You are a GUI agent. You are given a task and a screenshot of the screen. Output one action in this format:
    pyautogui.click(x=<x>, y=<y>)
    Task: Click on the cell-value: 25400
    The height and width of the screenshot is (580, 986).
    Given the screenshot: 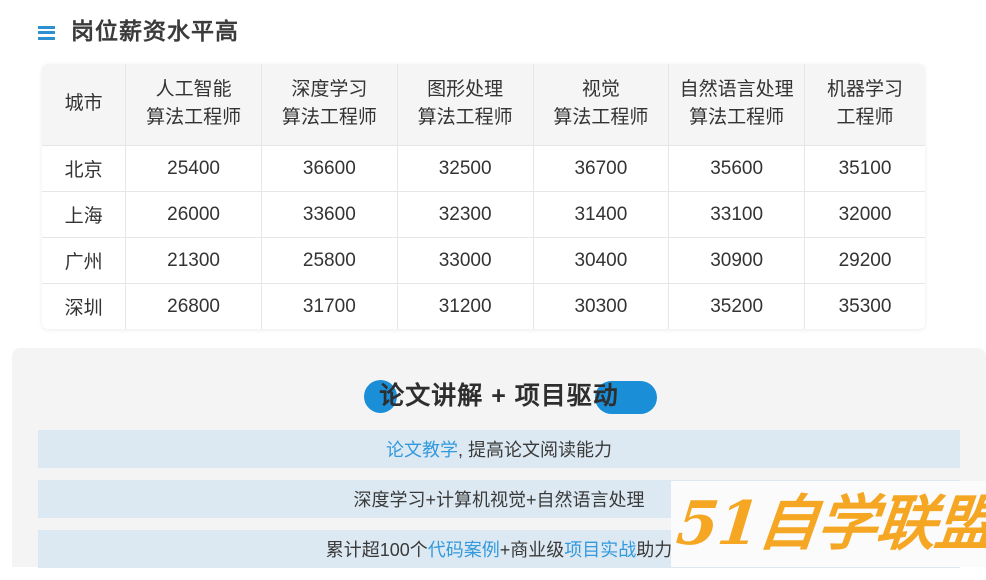 What is the action you would take?
    pyautogui.click(x=193, y=169)
    